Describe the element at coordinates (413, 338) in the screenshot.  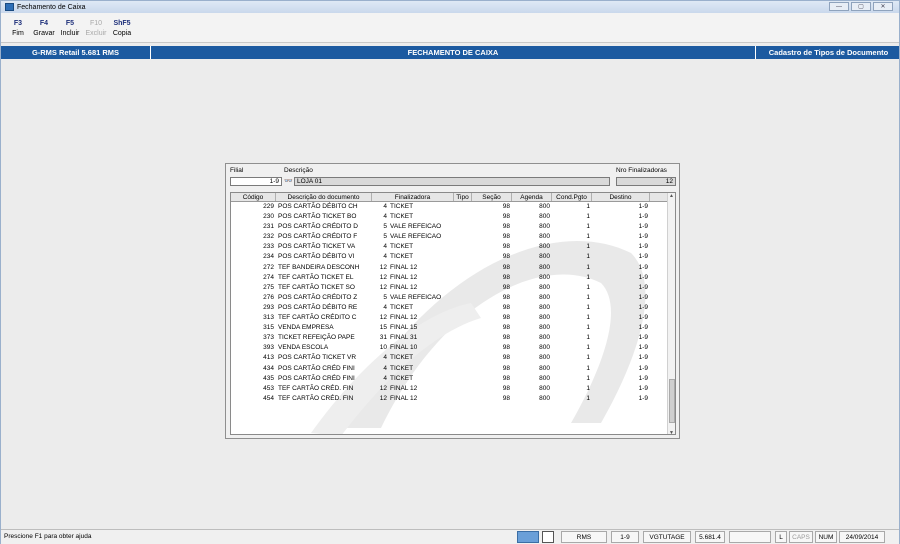
I see `cell-finalizadora: 31 FINAL 31` at that location.